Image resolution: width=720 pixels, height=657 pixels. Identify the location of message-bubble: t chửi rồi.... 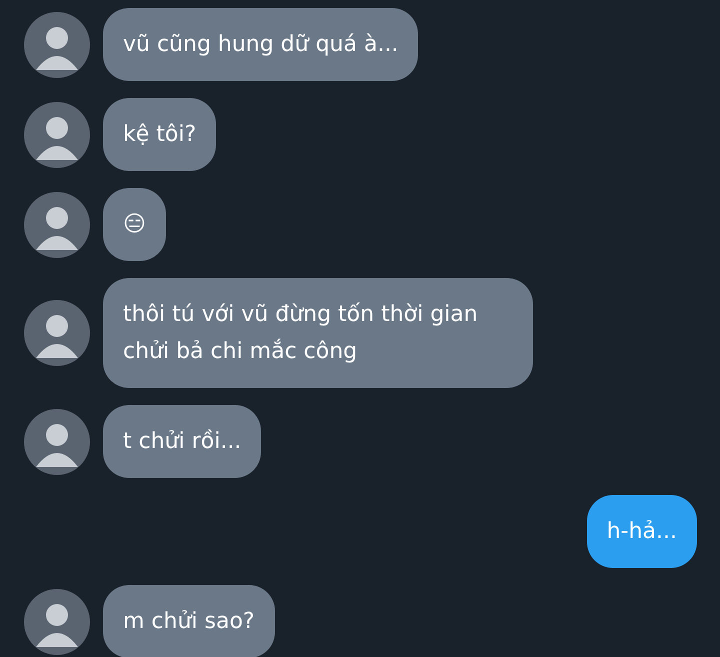
(182, 441).